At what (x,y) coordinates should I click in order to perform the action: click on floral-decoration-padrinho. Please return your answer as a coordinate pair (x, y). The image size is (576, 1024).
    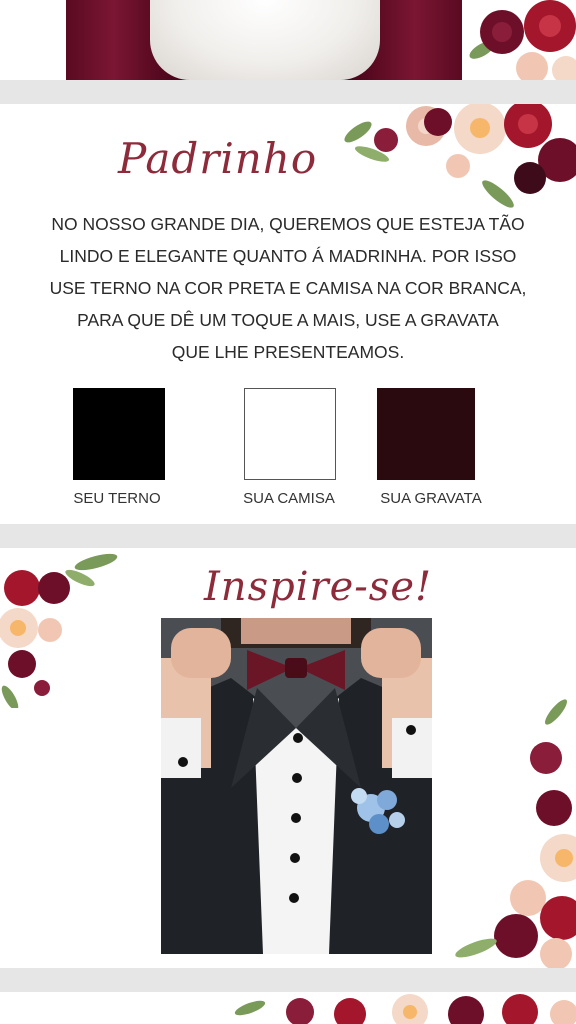
    Looking at the image, I should click on (460, 156).